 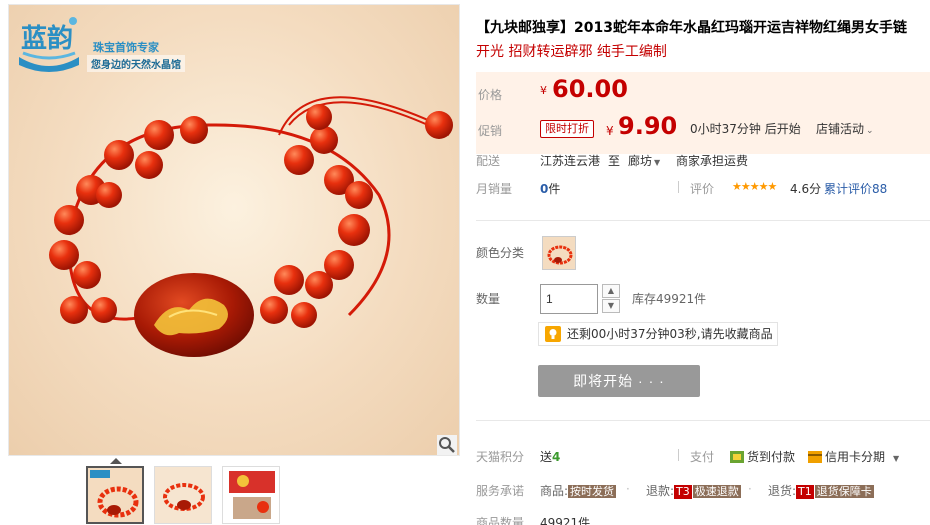 I want to click on credit-installment-dropdown: 信用卡分期 ▼, so click(x=853, y=456).